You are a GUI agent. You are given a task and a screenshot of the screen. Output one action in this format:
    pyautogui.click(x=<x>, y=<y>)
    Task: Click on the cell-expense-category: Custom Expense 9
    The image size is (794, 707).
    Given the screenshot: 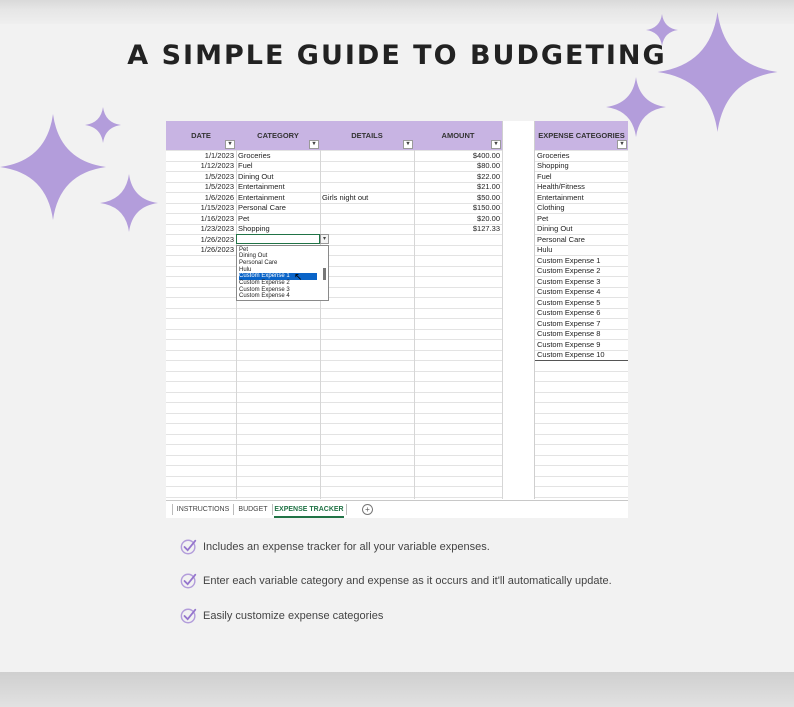 What is the action you would take?
    pyautogui.click(x=581, y=345)
    